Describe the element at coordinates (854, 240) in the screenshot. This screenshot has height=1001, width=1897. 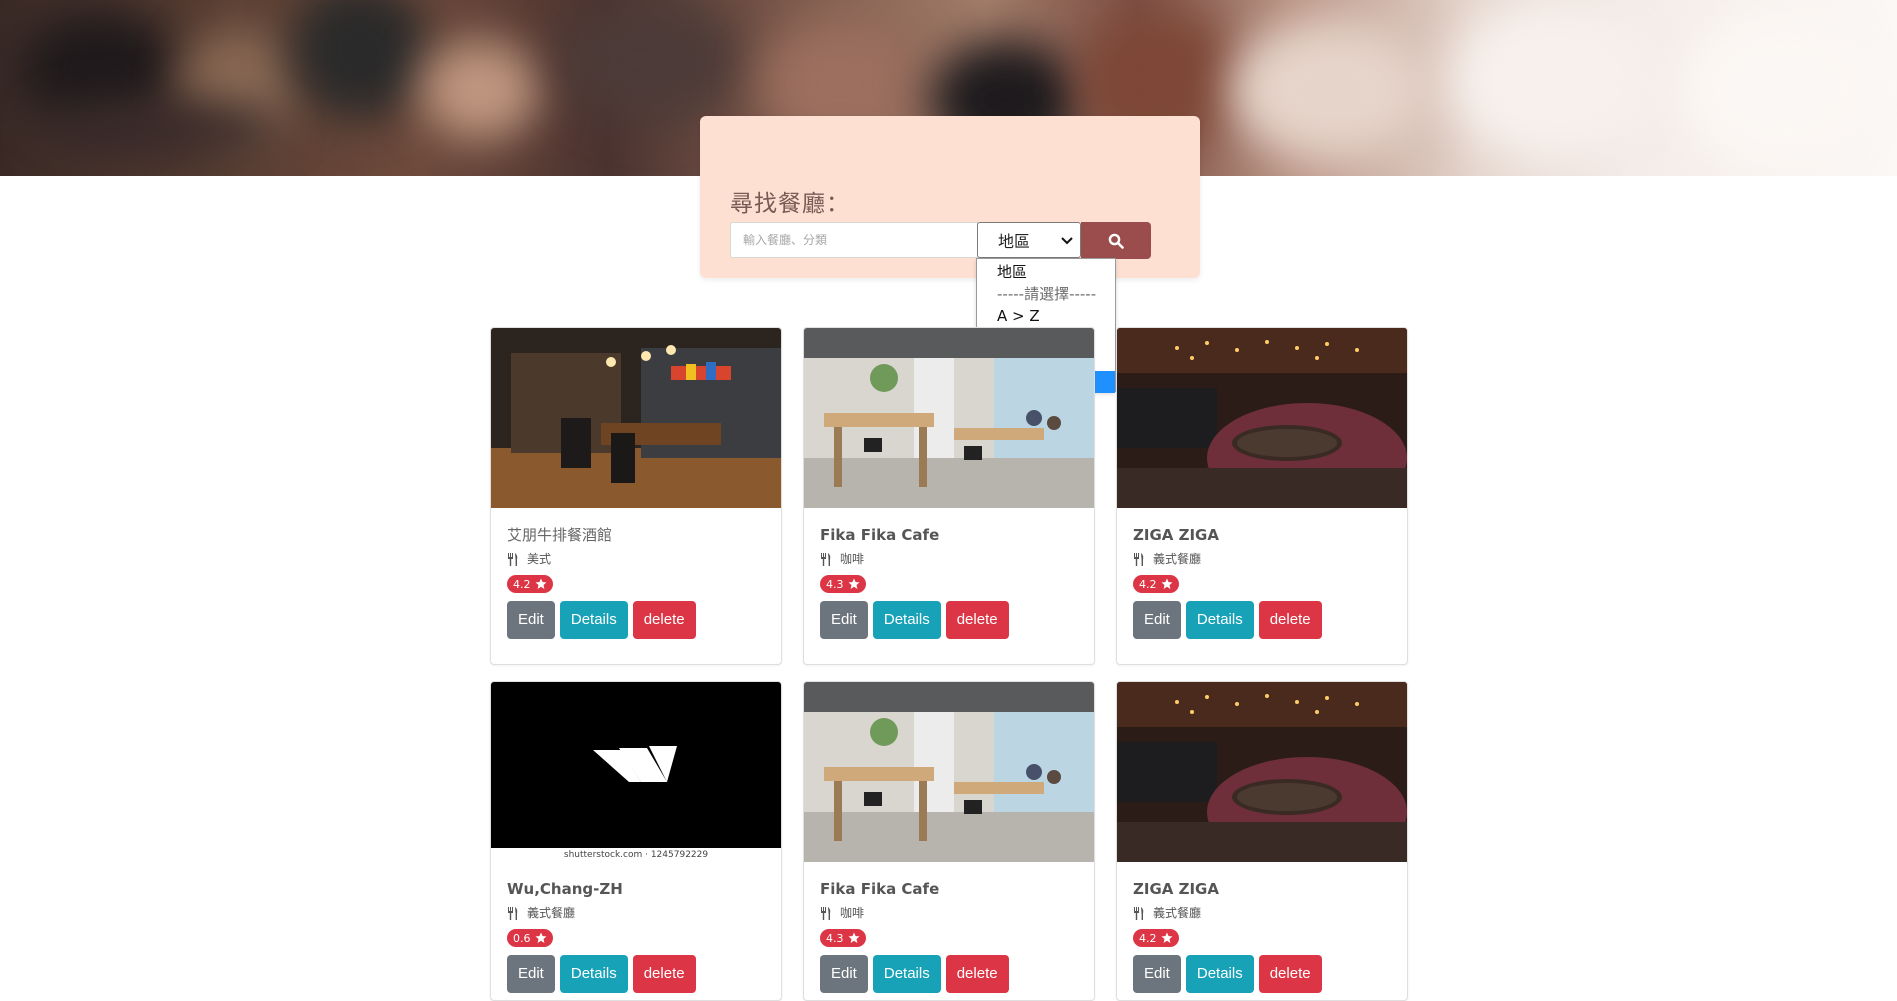
I see `search-input` at that location.